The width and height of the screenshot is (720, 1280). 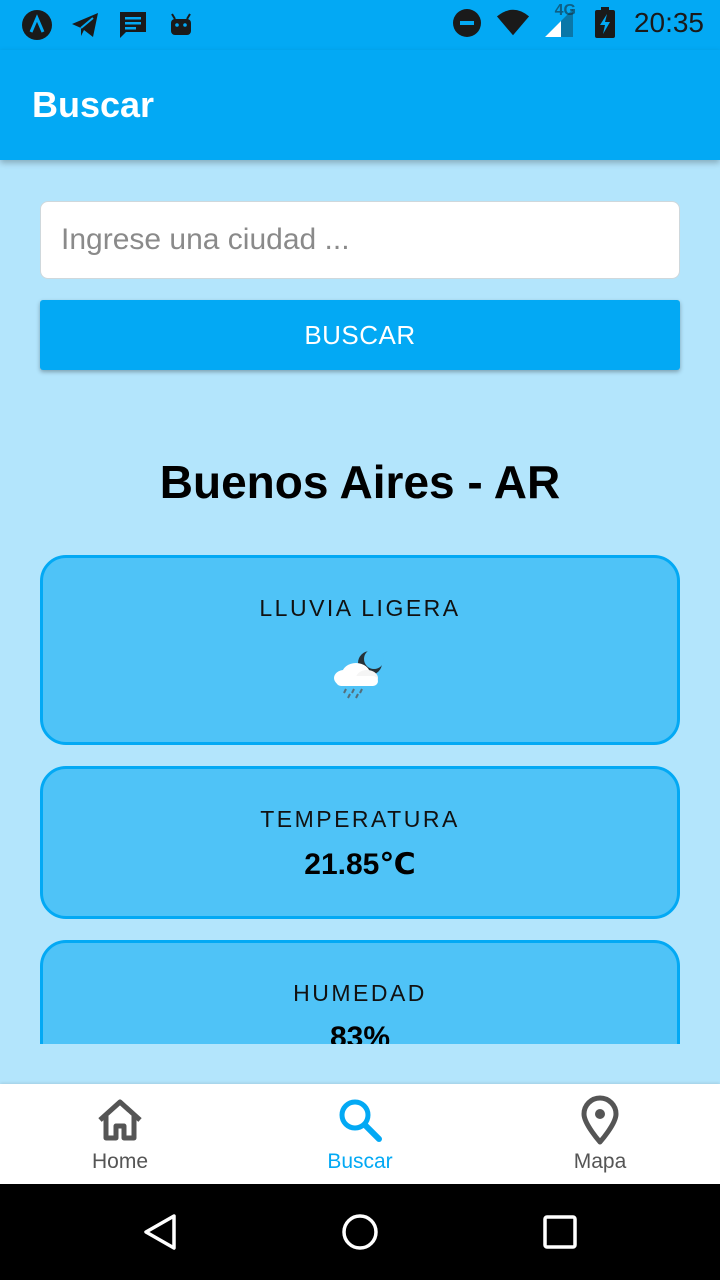 What do you see at coordinates (85, 25) in the screenshot?
I see `telegram-icon` at bounding box center [85, 25].